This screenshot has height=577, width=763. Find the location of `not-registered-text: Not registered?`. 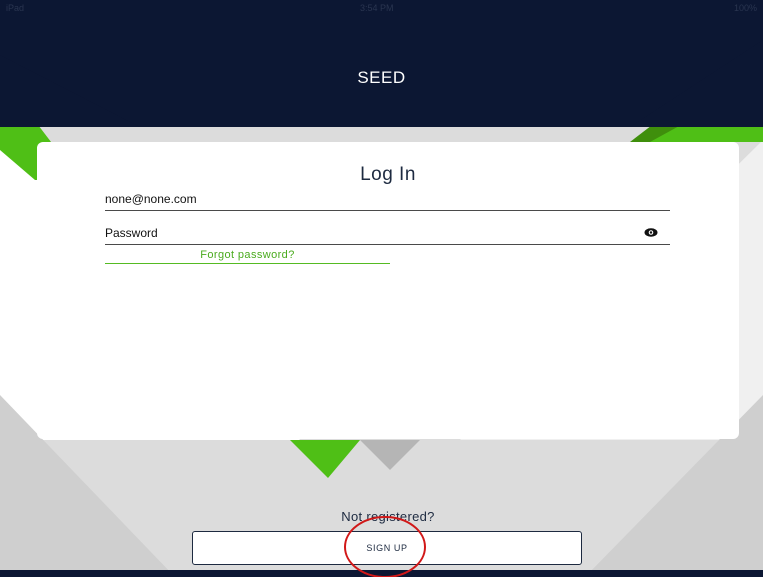

not-registered-text: Not registered? is located at coordinates (388, 516).